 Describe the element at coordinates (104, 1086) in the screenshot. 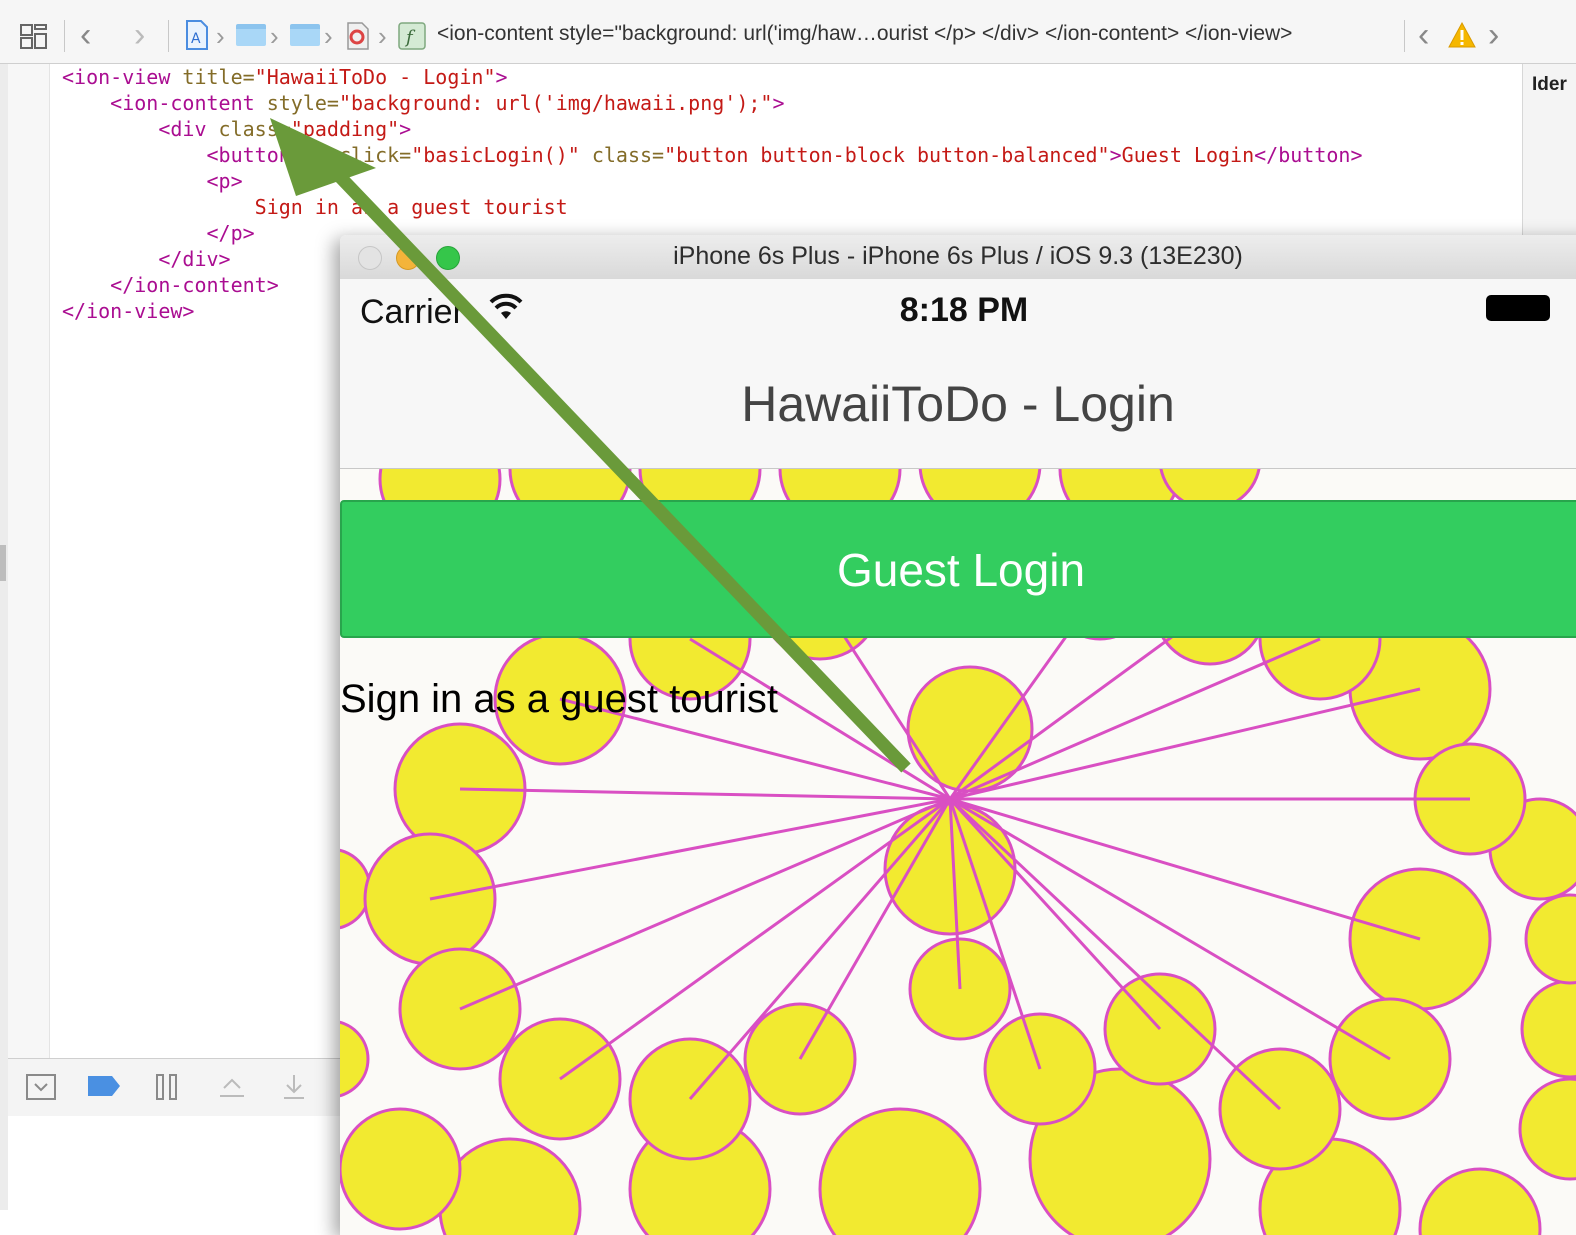

I see `breakpoints-icon` at that location.